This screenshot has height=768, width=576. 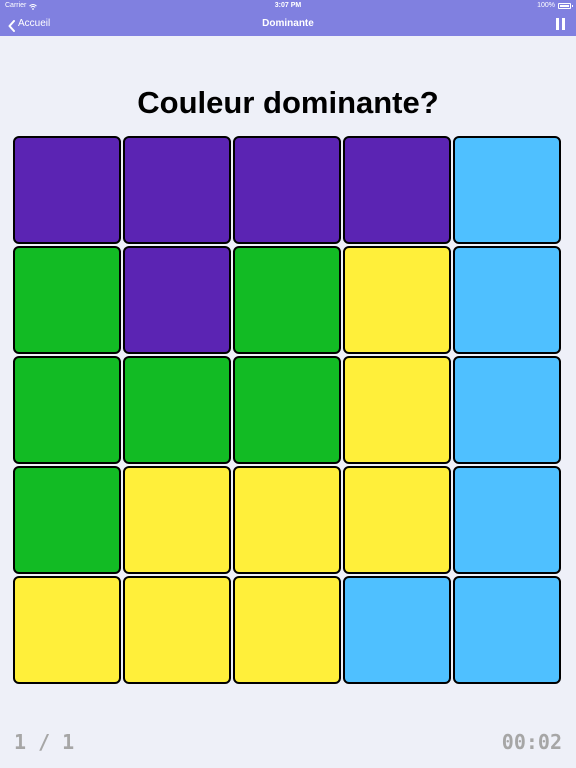 I want to click on pause-button, so click(x=560, y=24).